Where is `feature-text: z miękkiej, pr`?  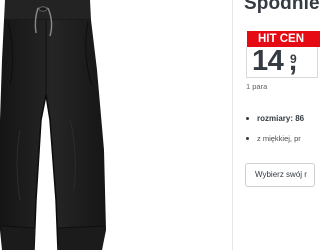
feature-text: z miękkiej, pr is located at coordinates (279, 138).